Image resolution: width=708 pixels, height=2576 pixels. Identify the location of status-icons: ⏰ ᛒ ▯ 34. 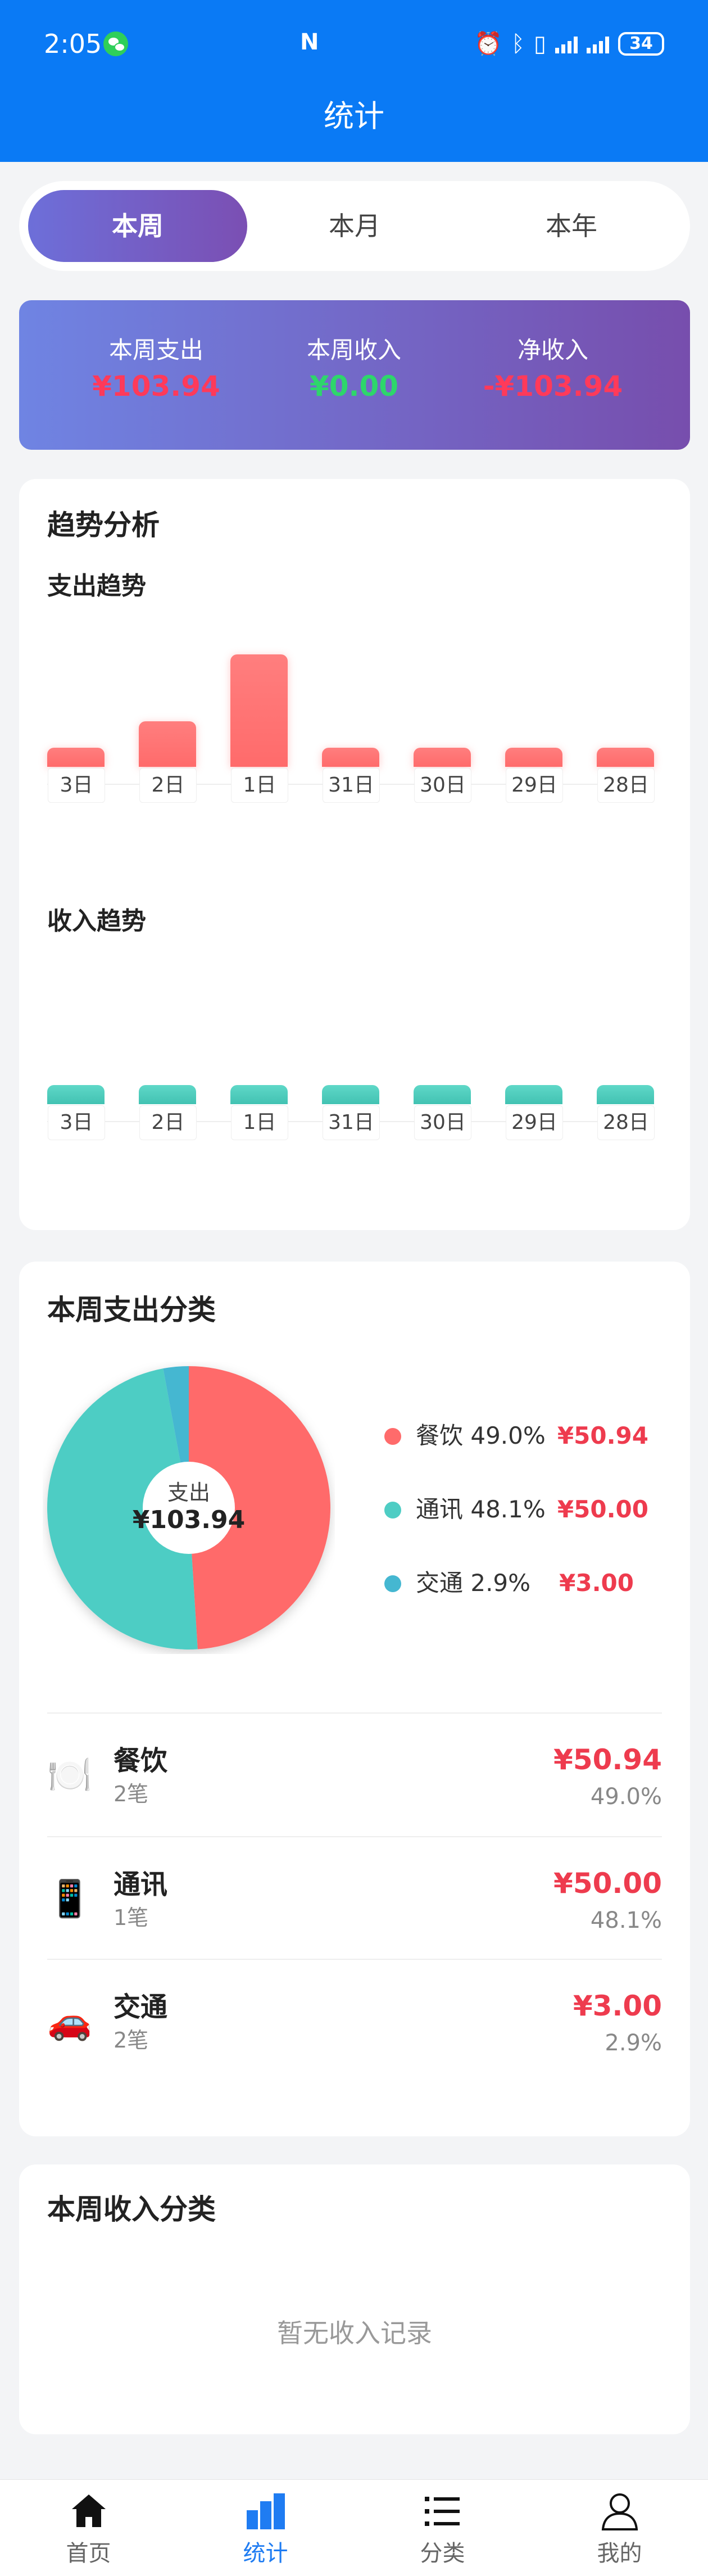
(569, 44).